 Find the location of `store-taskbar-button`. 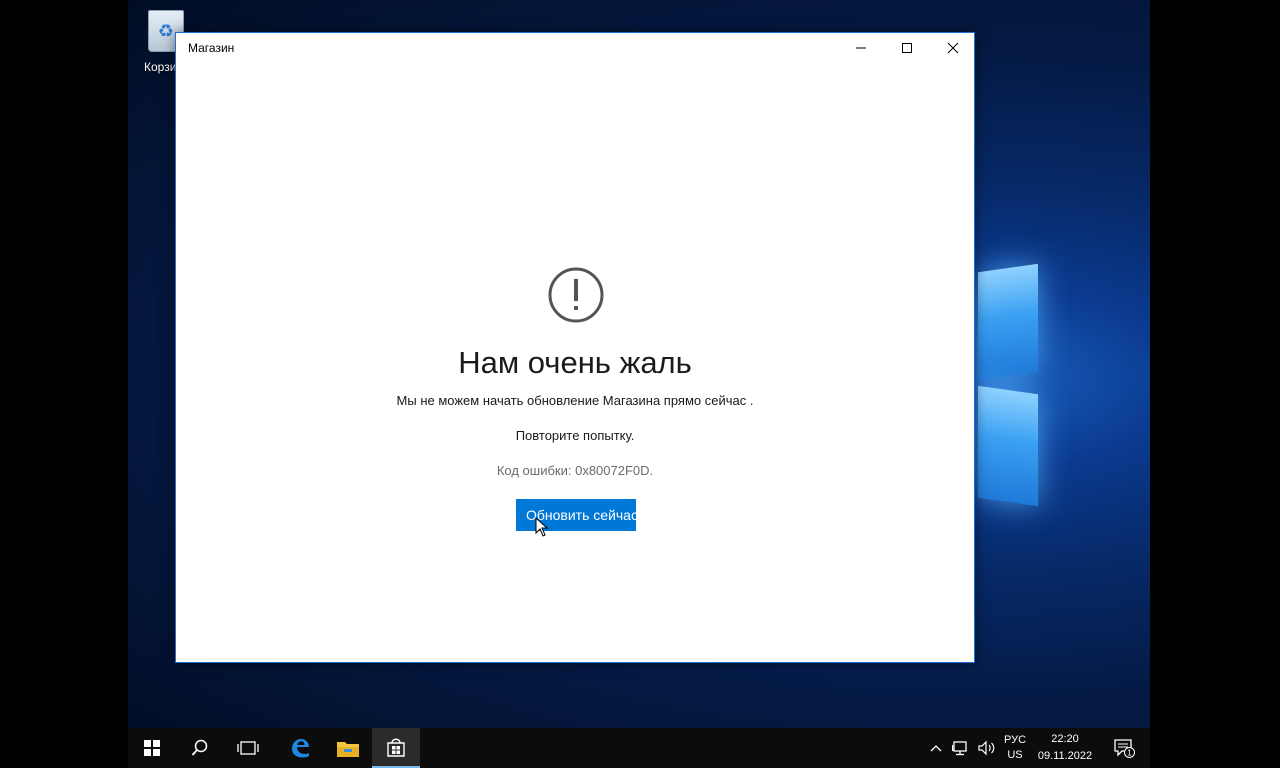

store-taskbar-button is located at coordinates (396, 748).